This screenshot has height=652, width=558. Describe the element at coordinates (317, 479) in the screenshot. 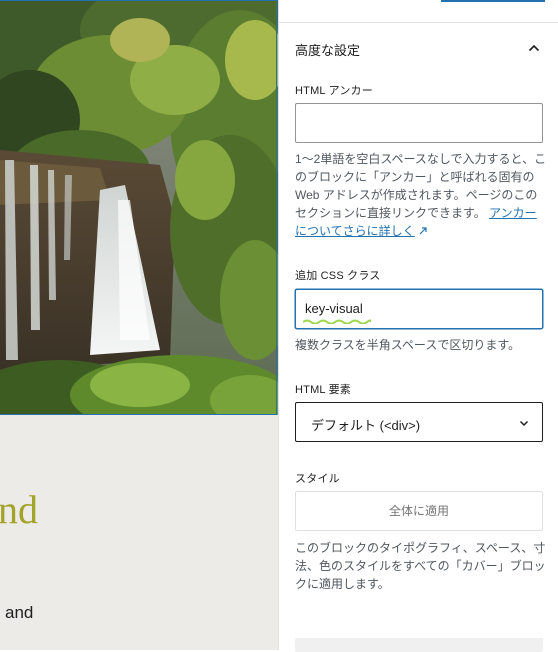

I see `style-label: スタイル` at that location.